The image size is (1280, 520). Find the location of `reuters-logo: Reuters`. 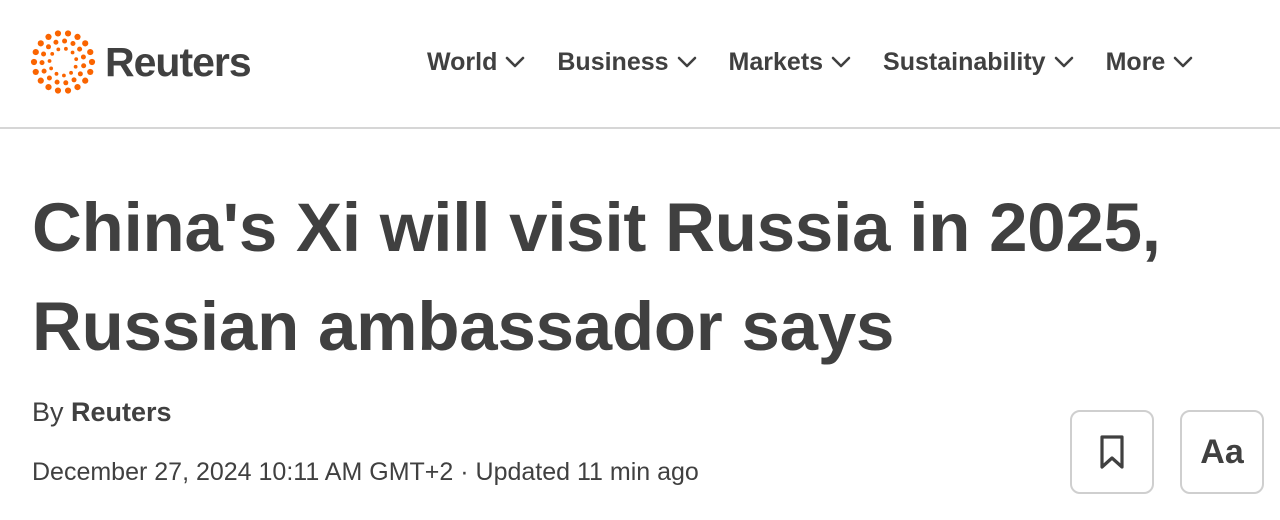

reuters-logo: Reuters is located at coordinates (141, 62).